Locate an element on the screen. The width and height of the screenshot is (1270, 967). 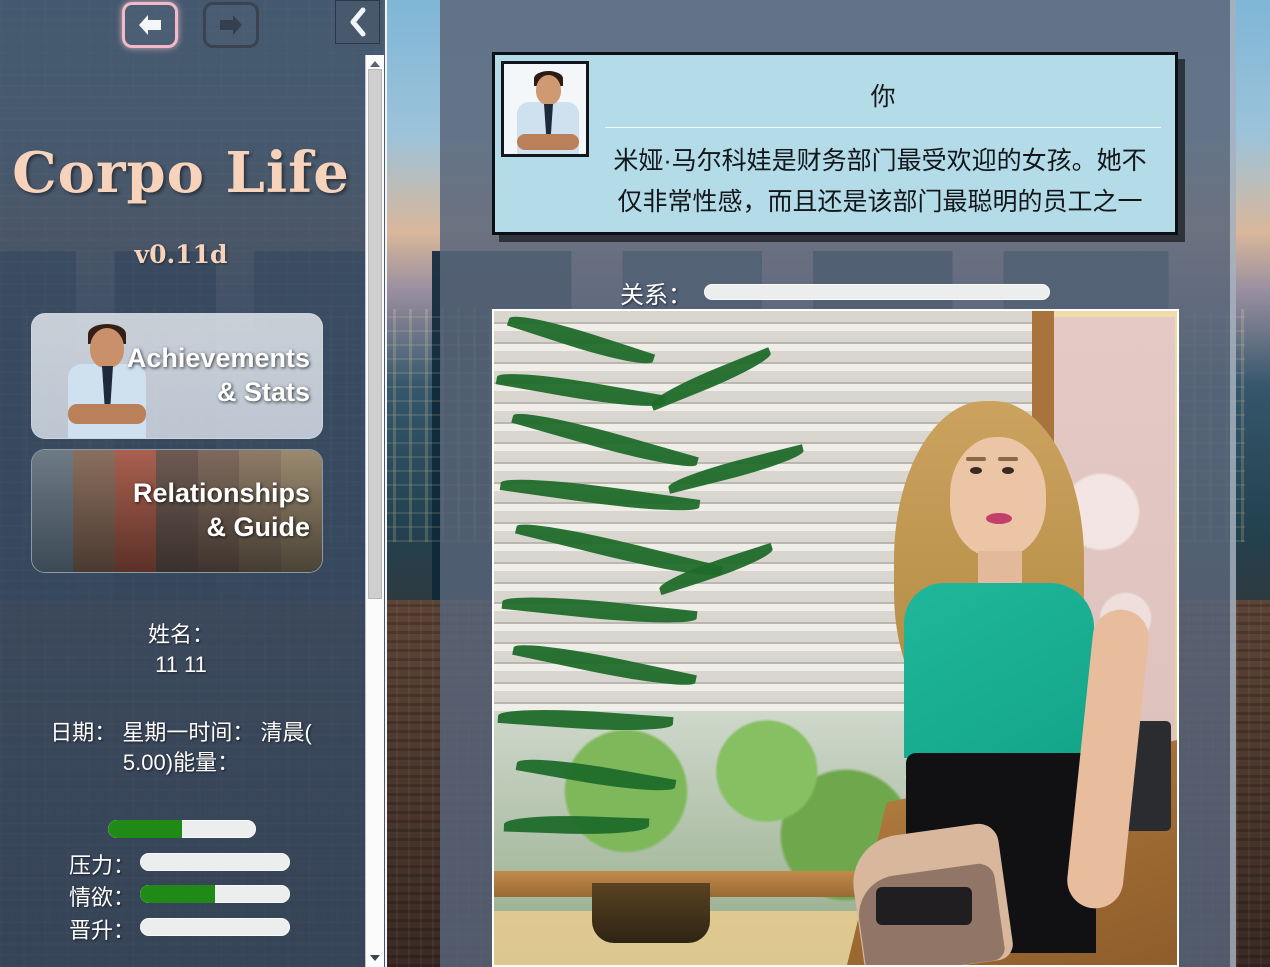
scroll-down-button is located at coordinates (375, 958).